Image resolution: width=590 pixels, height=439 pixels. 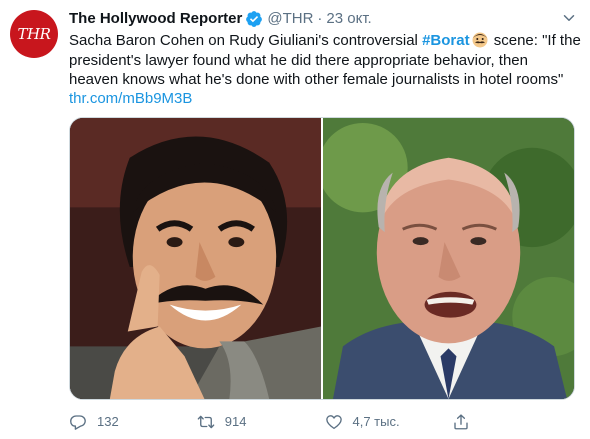 What do you see at coordinates (516, 422) in the screenshot?
I see `share-button` at bounding box center [516, 422].